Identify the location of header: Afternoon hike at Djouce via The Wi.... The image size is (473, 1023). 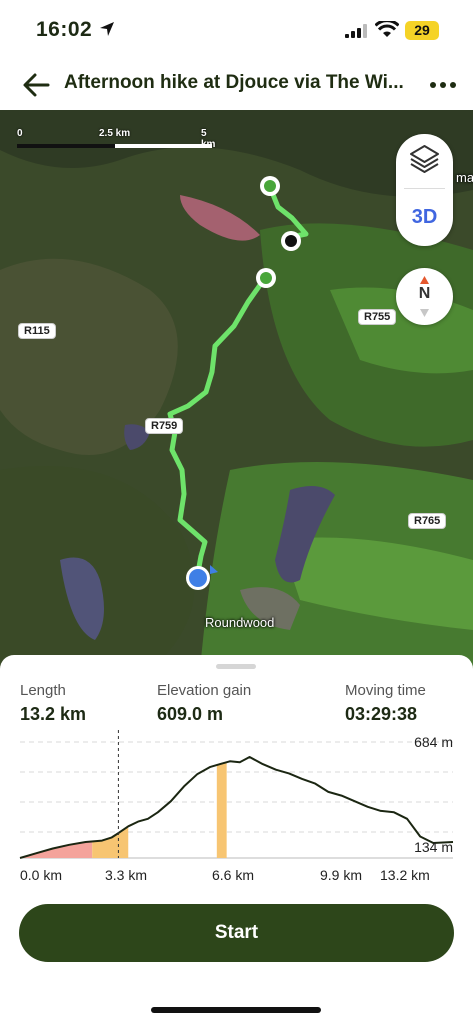
(236, 85).